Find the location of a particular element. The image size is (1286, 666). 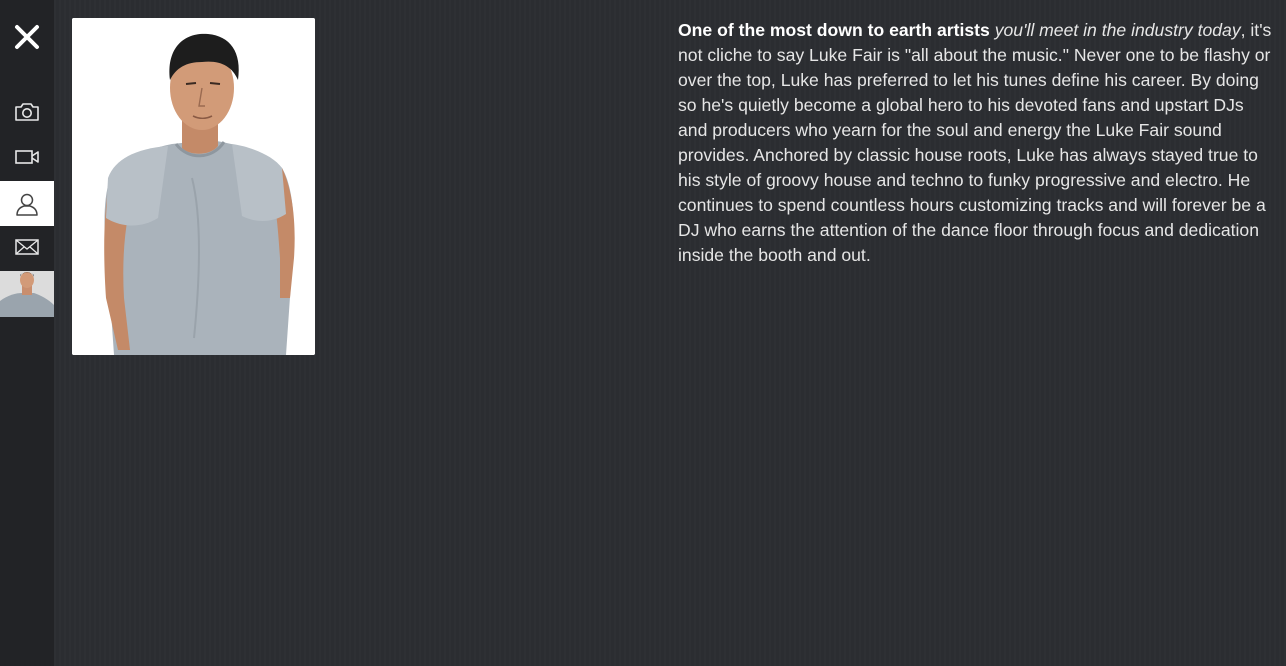

close-button is located at coordinates (27, 37).